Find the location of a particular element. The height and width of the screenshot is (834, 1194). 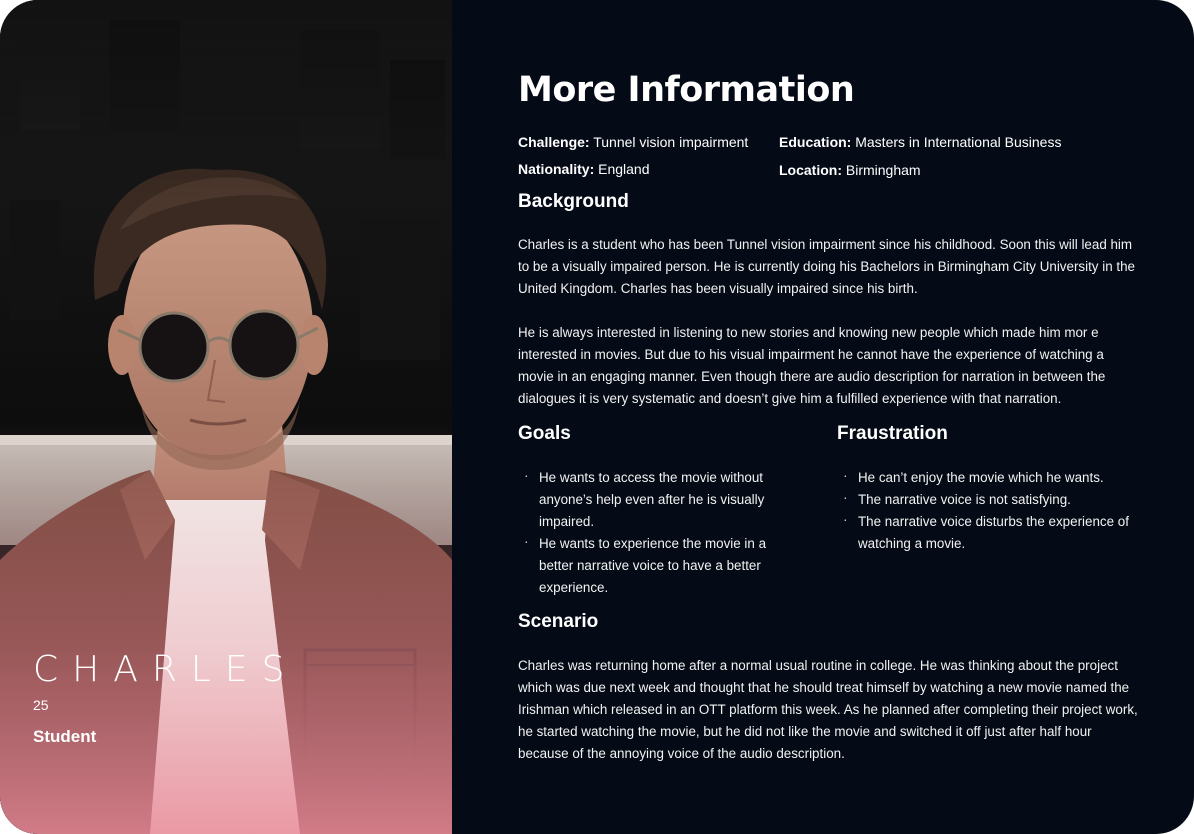

fact-education-label: Education: is located at coordinates (815, 142).